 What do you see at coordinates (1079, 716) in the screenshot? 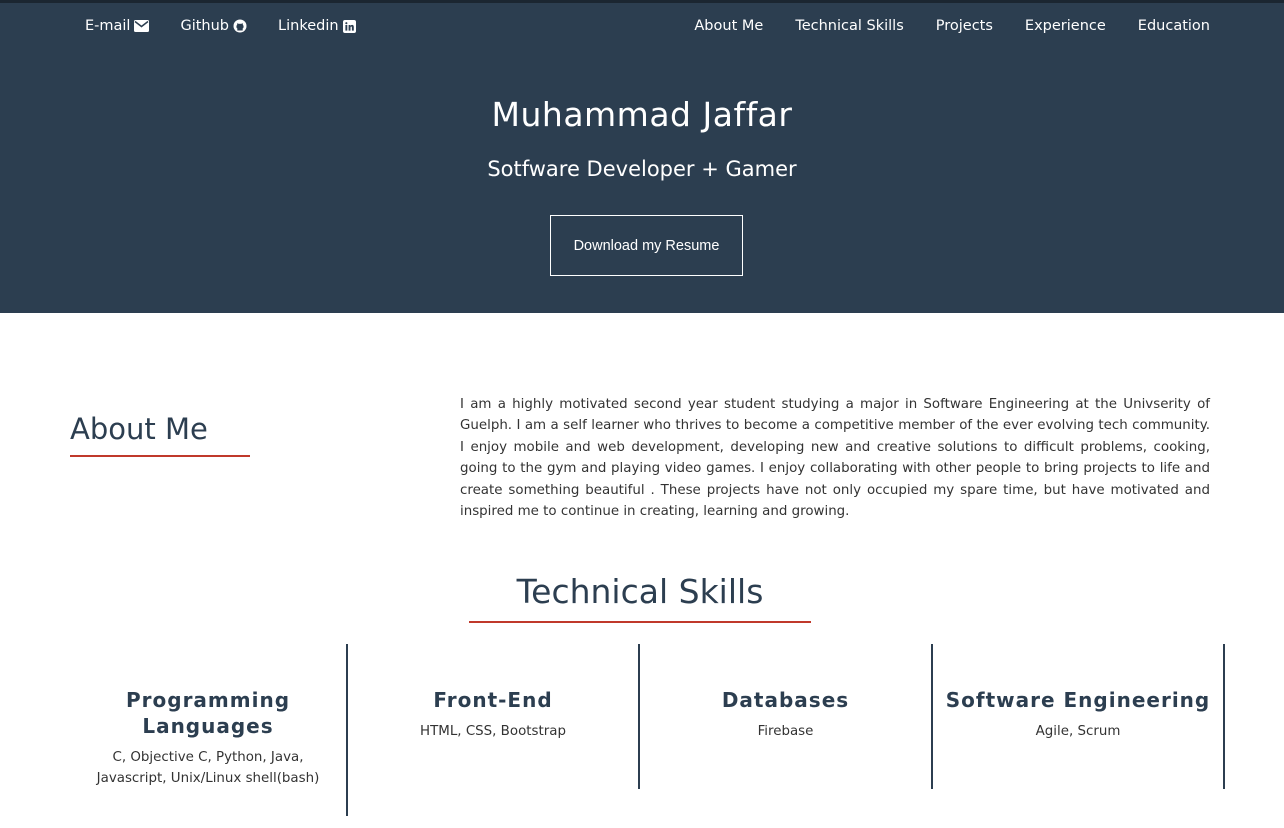
I see `skill-card-software-engineering: Software Engineering Agile, Scrum` at bounding box center [1079, 716].